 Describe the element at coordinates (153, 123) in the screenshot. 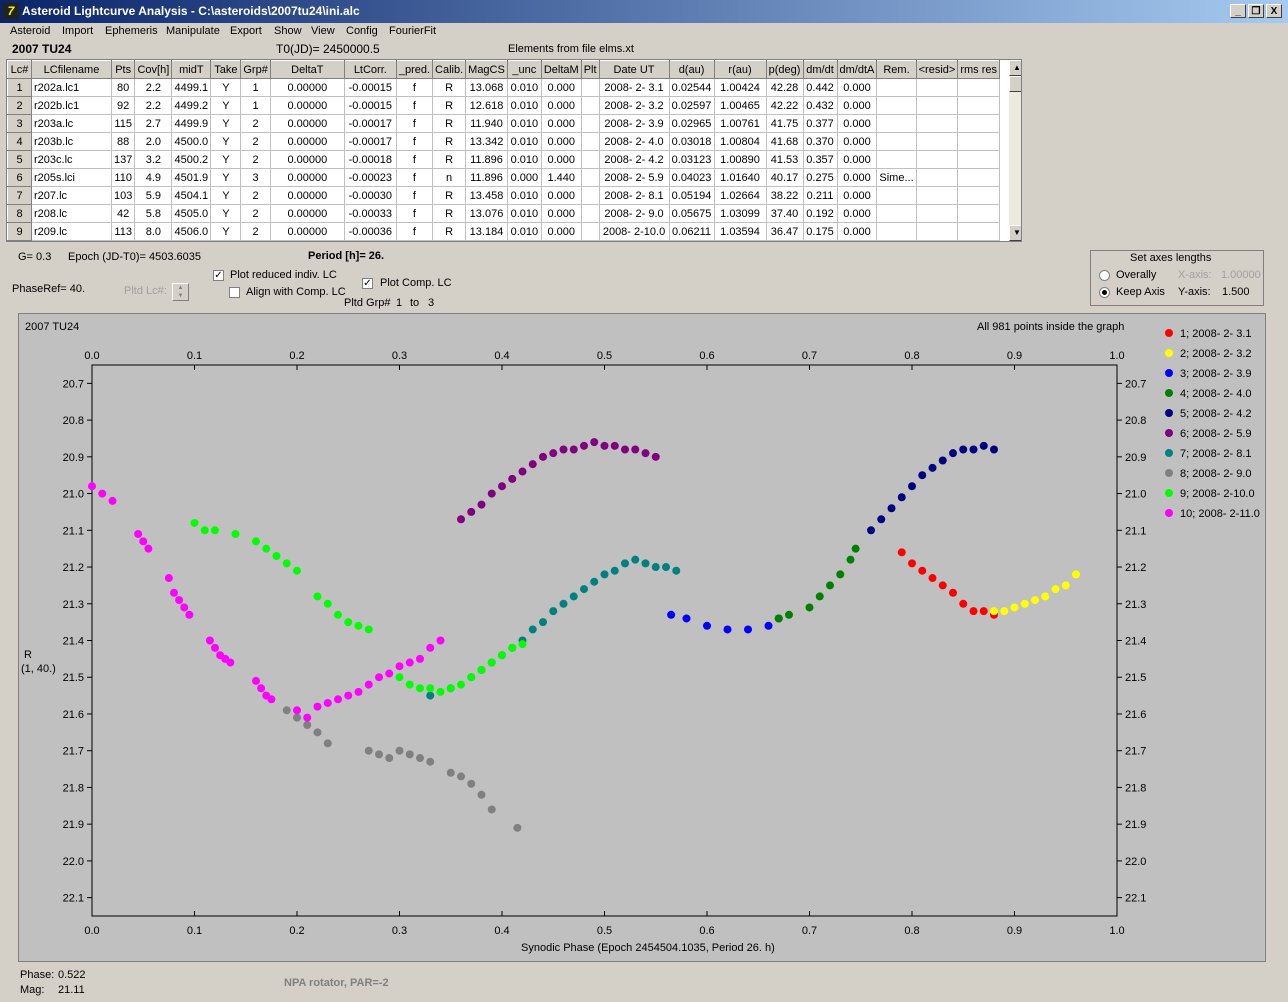

I see `table-cell: 2.7` at that location.